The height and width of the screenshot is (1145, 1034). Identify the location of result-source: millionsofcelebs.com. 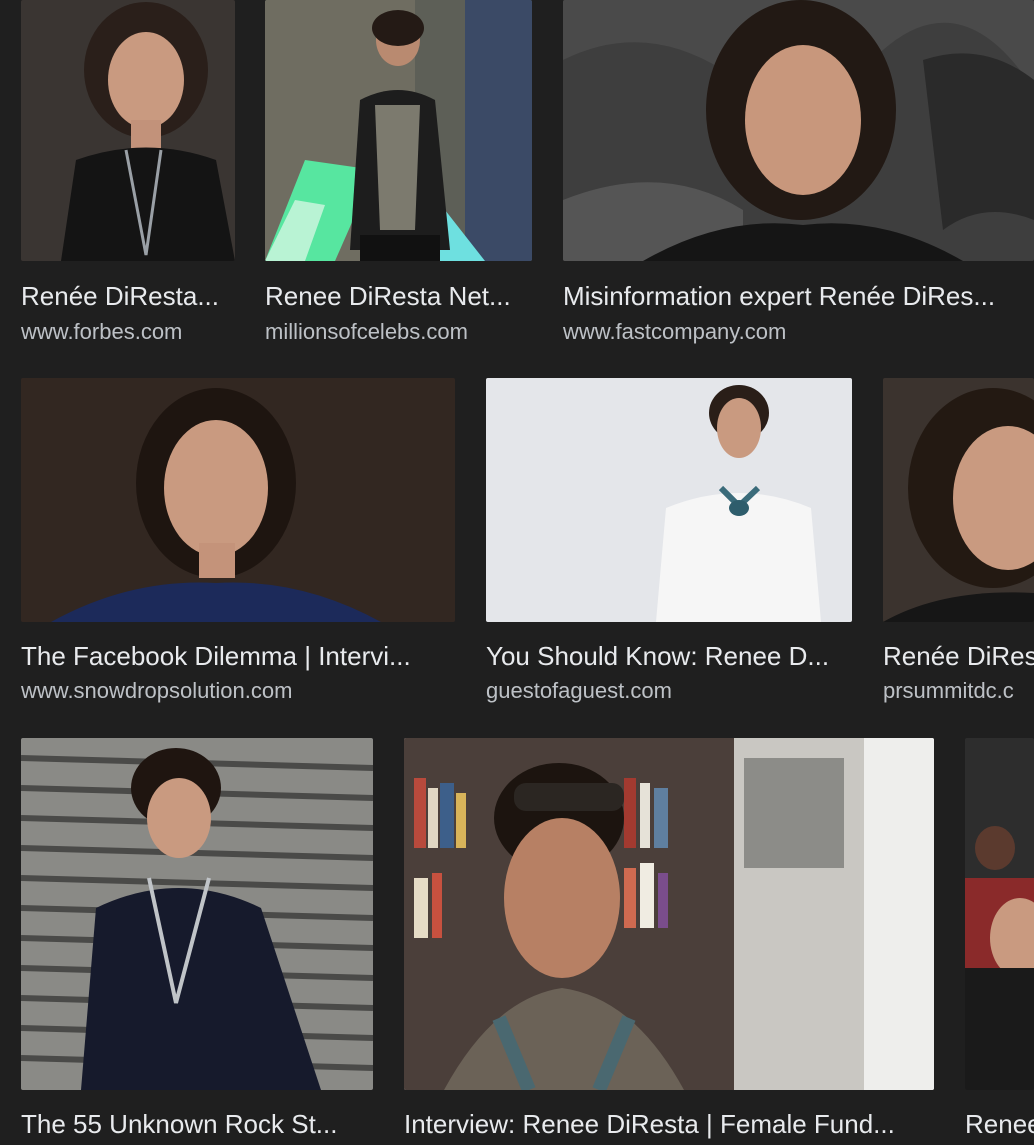
(398, 332).